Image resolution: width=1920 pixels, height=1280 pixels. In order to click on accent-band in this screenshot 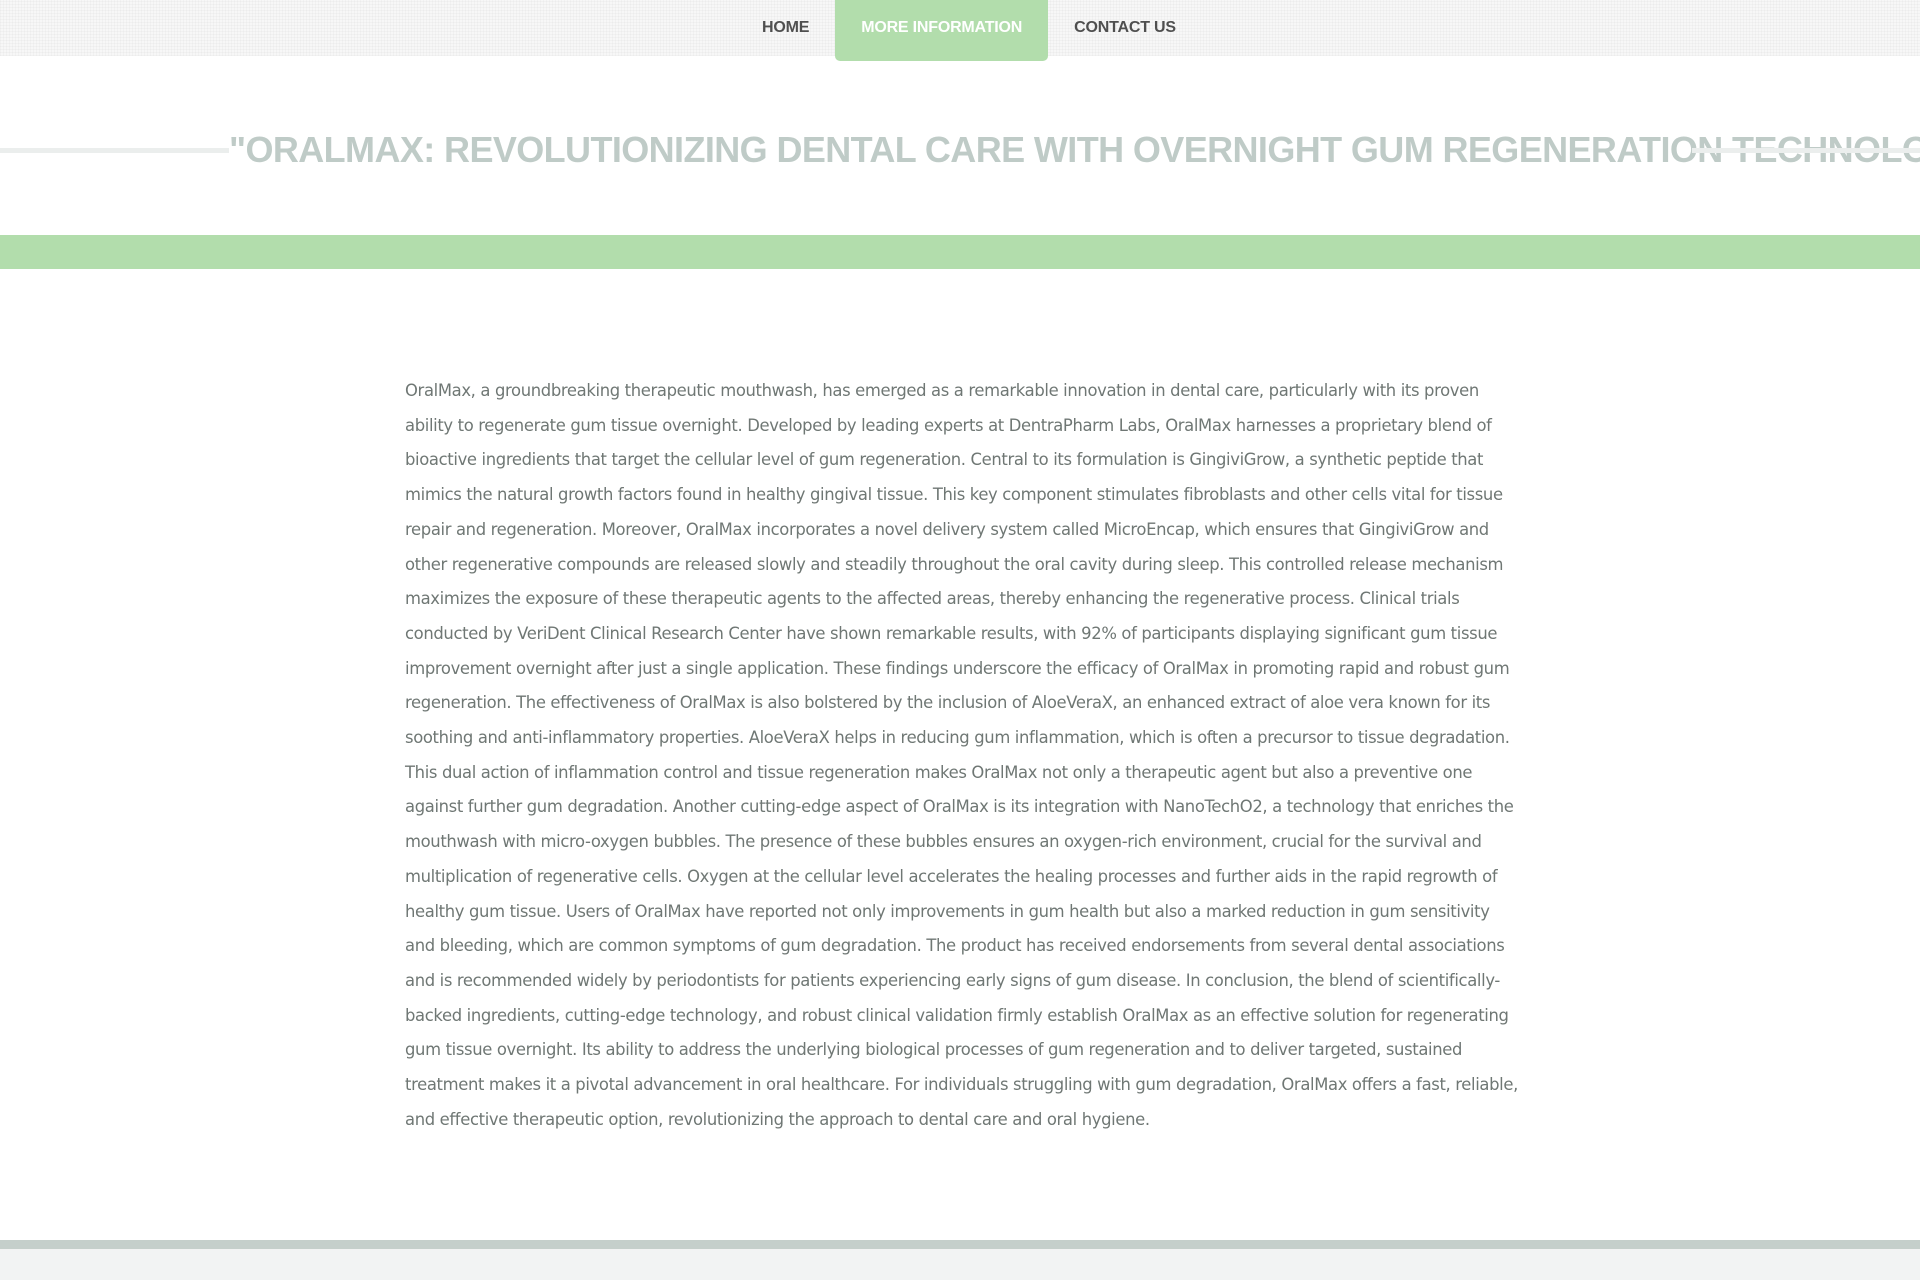, I will do `click(960, 252)`.